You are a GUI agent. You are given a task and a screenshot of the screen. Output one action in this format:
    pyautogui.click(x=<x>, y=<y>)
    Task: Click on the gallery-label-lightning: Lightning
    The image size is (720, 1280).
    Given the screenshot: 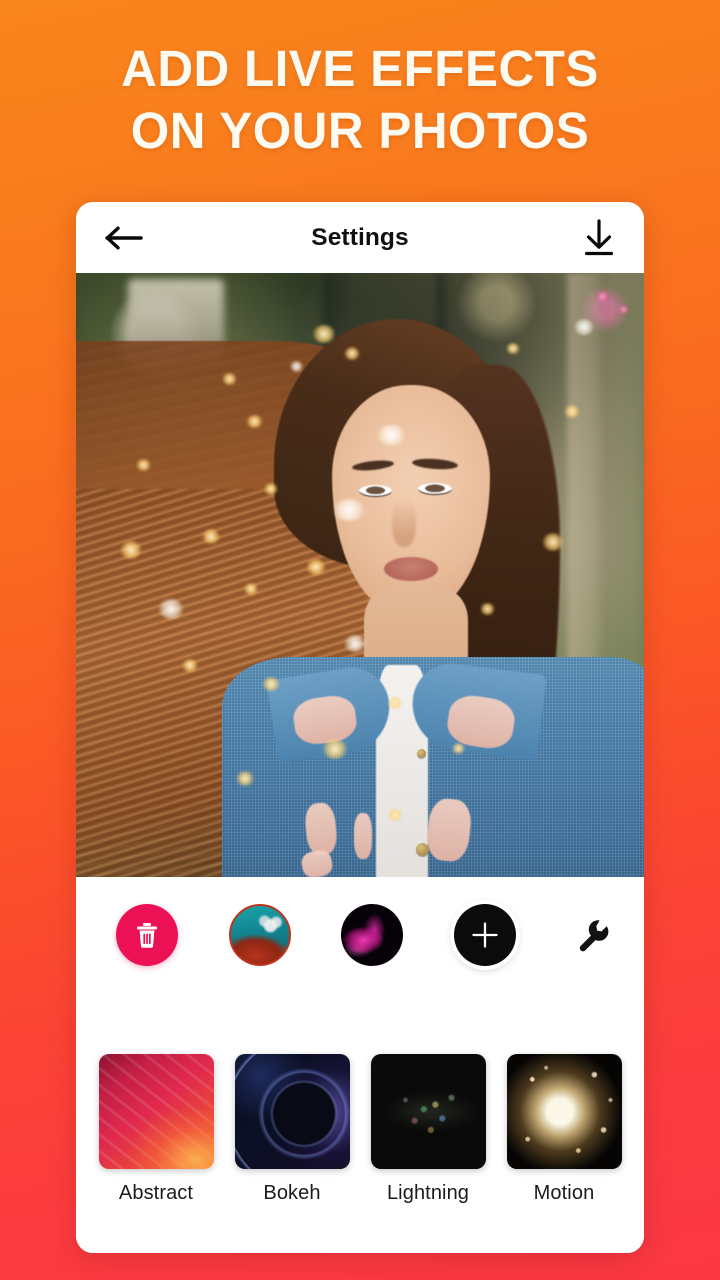 What is the action you would take?
    pyautogui.click(x=428, y=1193)
    